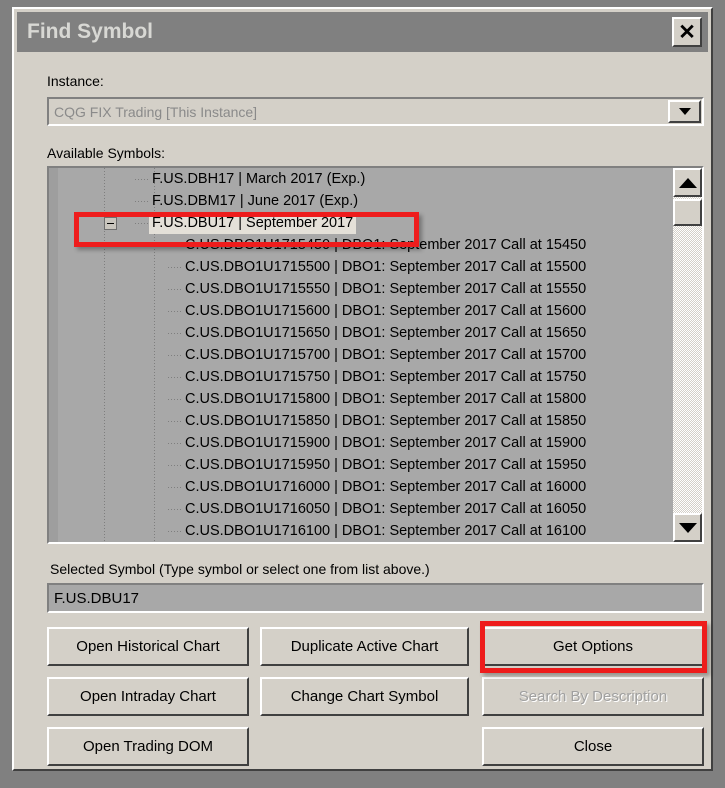 The height and width of the screenshot is (788, 725). I want to click on symbol-row-label: F.US.DBH17 | March 2017 (Exp.), so click(259, 179).